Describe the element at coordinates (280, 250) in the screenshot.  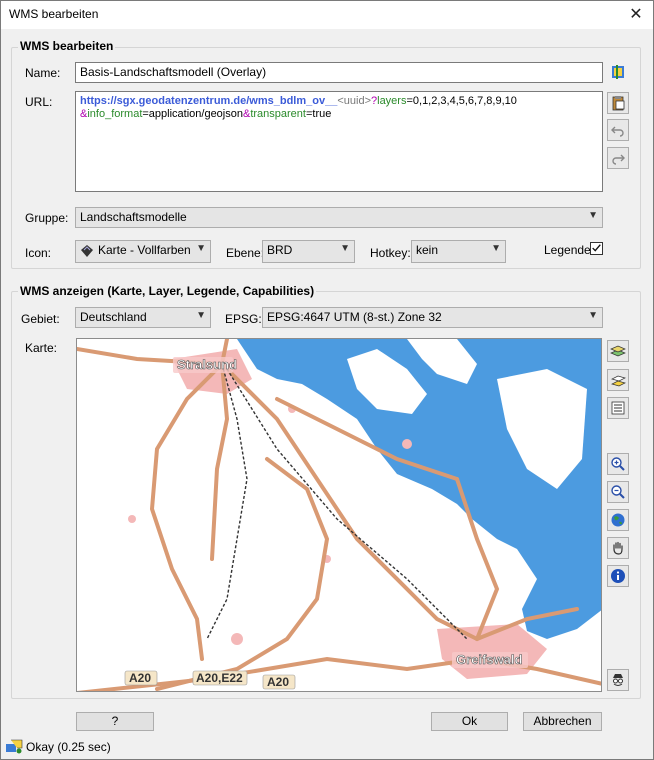
I see `layer-select-value: BRD` at that location.